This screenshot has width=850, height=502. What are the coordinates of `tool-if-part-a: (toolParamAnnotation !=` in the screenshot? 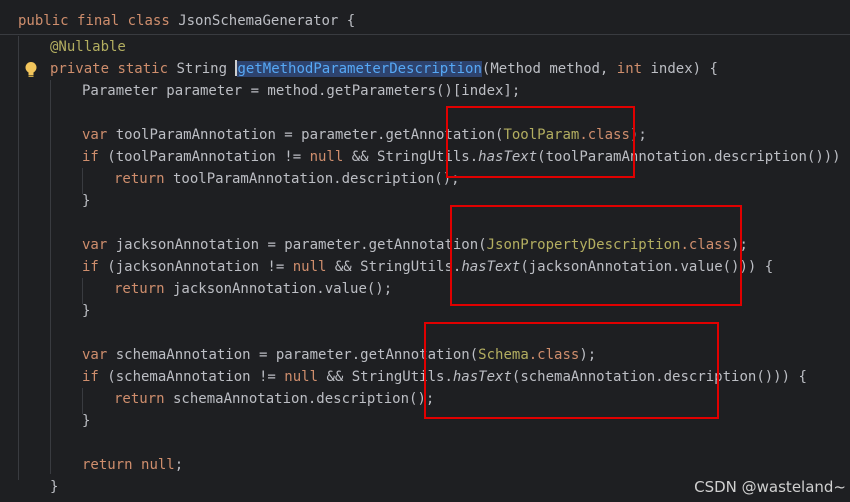 It's located at (204, 157).